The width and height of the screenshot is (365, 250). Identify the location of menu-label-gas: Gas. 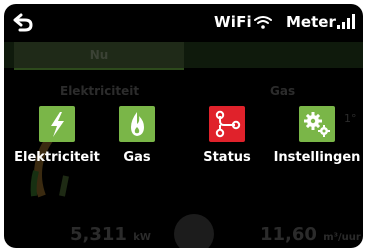
(137, 157).